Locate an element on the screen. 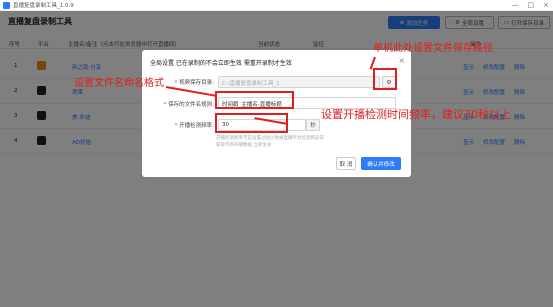 Image resolution: width=553 pixels, height=307 pixels. app-icon is located at coordinates (6, 5).